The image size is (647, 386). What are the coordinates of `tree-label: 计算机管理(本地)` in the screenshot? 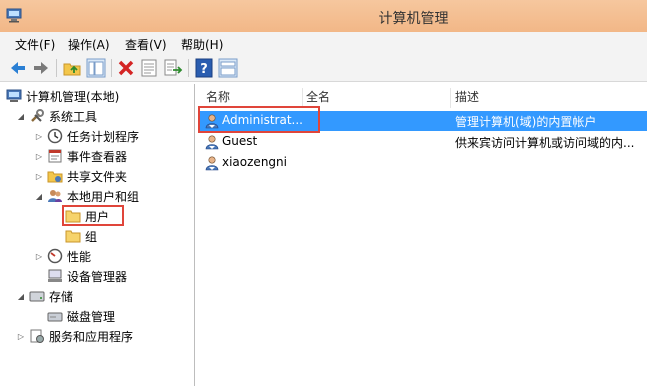 It's located at (73, 96).